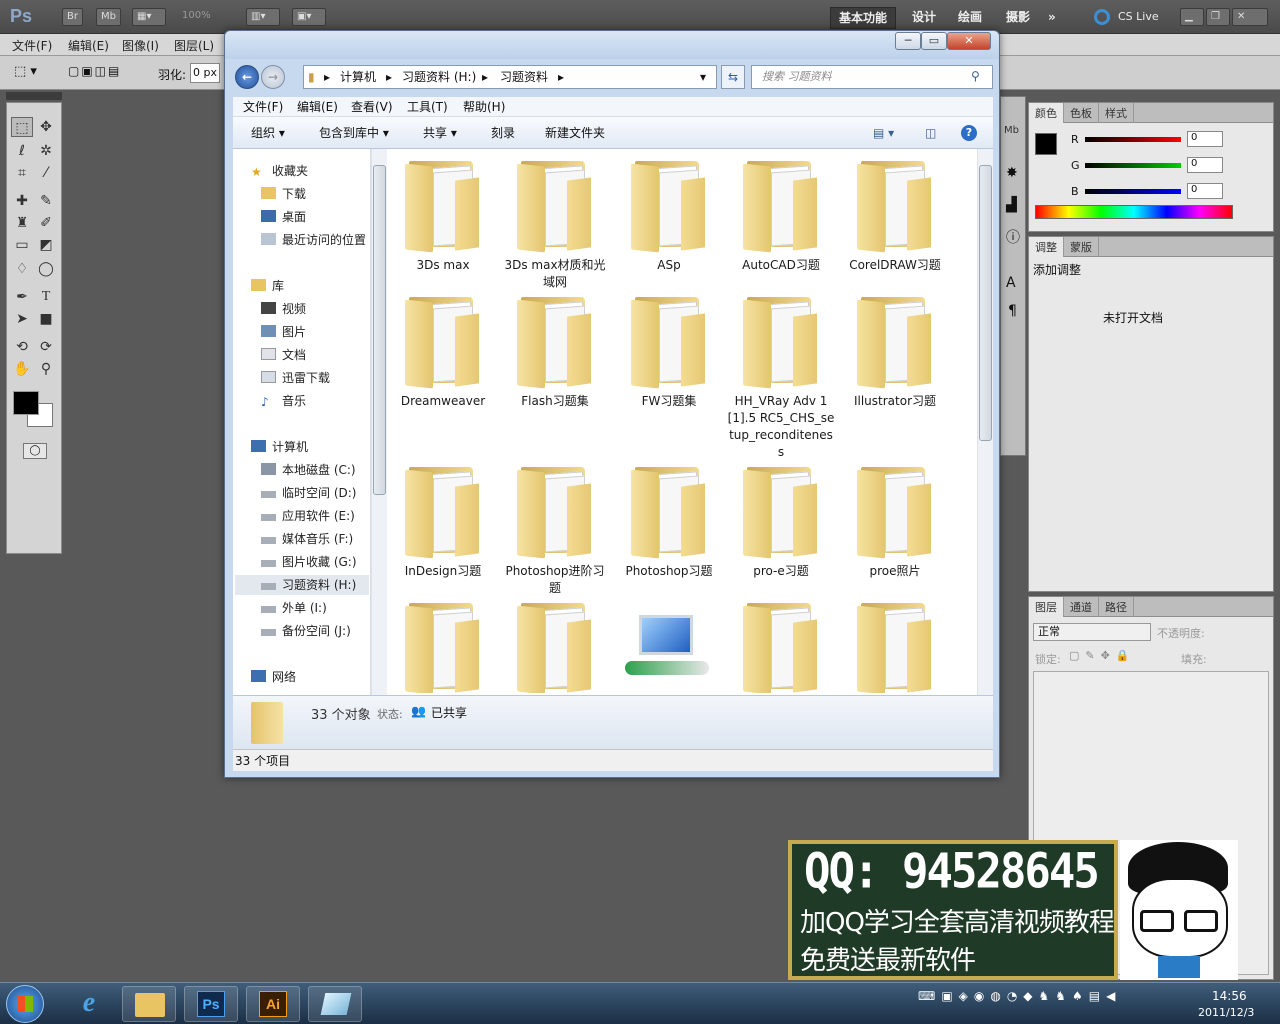 This screenshot has width=1280, height=1024. What do you see at coordinates (279, 447) in the screenshot?
I see `nav-computer: 计算机` at bounding box center [279, 447].